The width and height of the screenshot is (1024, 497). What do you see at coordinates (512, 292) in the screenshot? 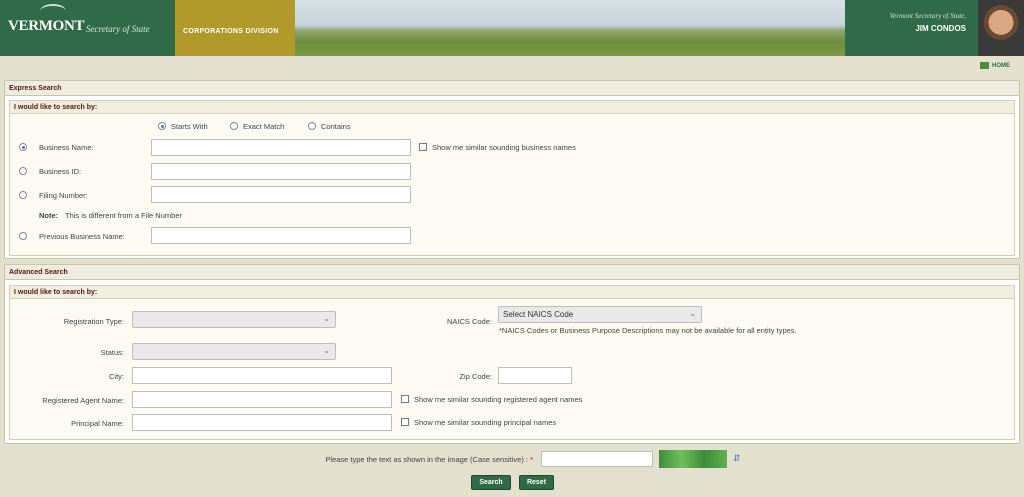
I see `advanced-search-subtitle: I would like to search by:` at bounding box center [512, 292].